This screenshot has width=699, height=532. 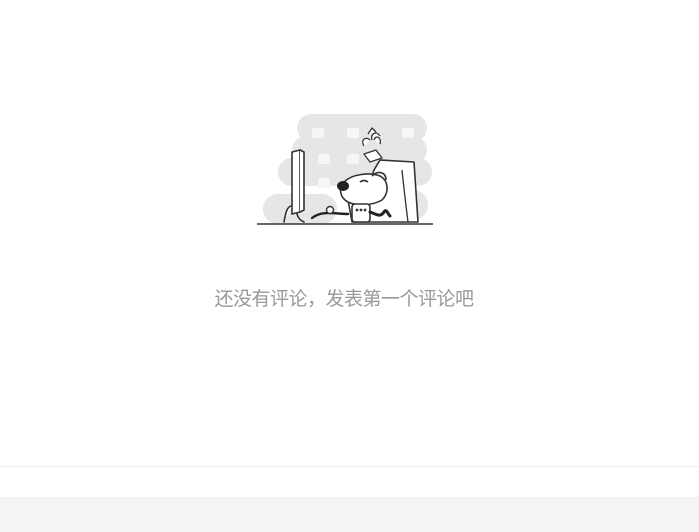 I want to click on footer-band, so click(x=349, y=514).